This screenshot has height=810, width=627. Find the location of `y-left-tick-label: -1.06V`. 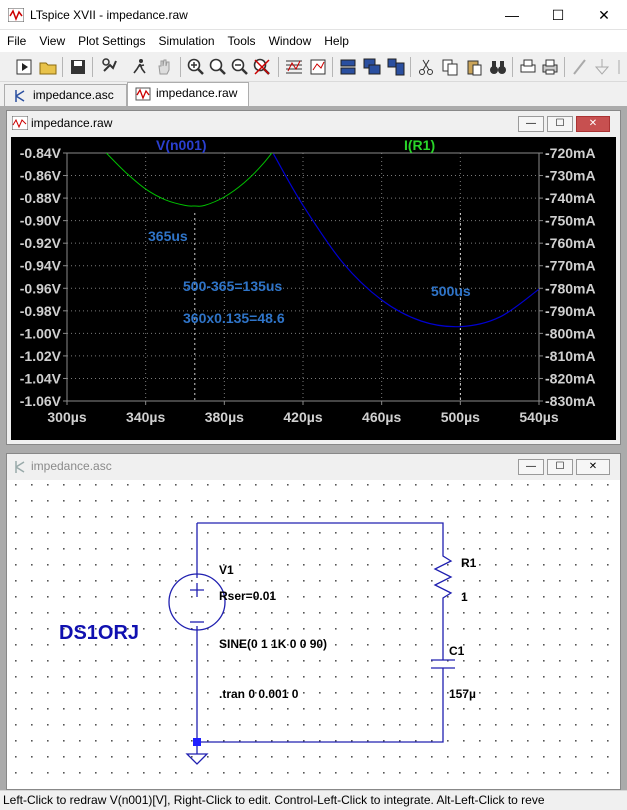

y-left-tick-label: -1.06V is located at coordinates (41, 401).